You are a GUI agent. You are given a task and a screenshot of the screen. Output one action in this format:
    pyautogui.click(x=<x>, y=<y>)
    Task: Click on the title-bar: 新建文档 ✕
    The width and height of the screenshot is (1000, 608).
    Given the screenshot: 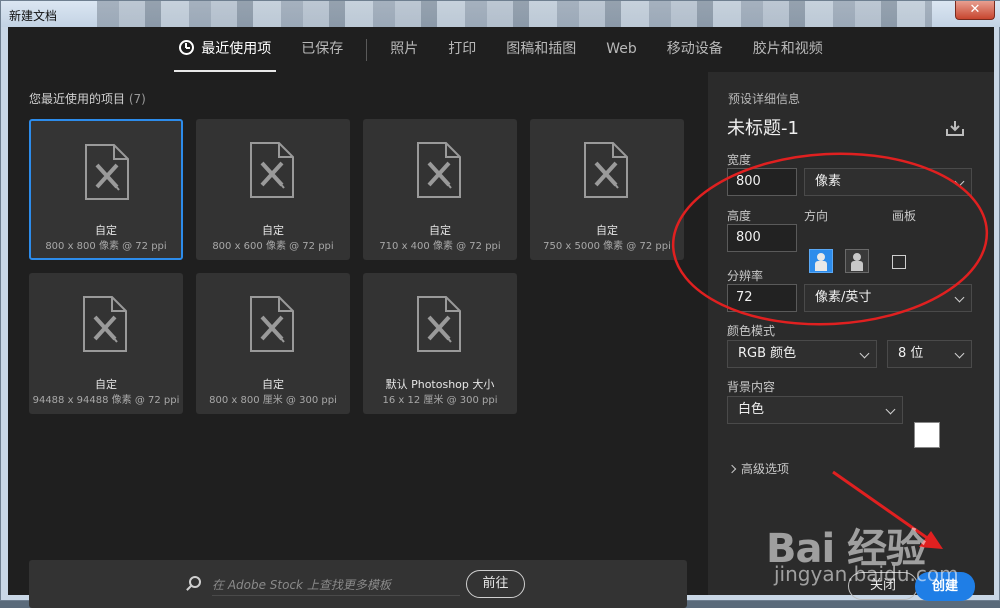 What is the action you would take?
    pyautogui.click(x=500, y=14)
    